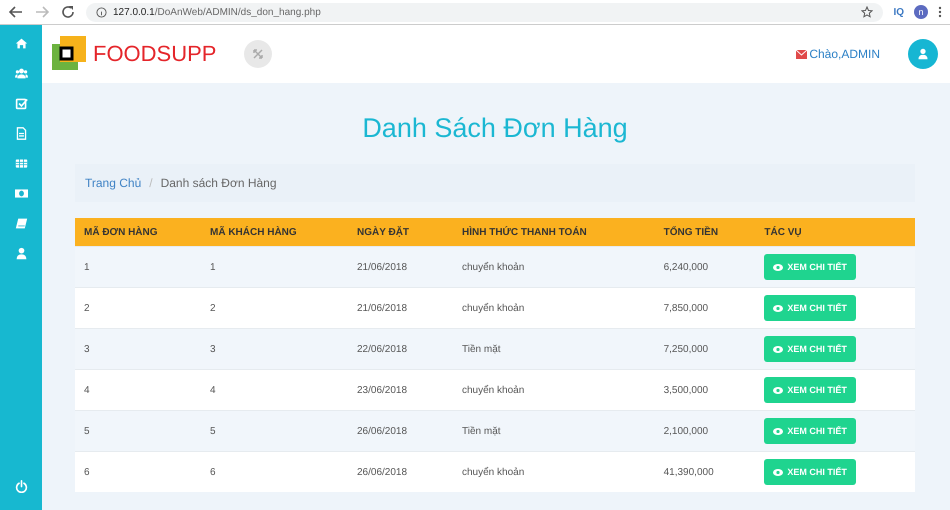 The height and width of the screenshot is (510, 950). What do you see at coordinates (705, 349) in the screenshot?
I see `table-cell: 7,250,000` at bounding box center [705, 349].